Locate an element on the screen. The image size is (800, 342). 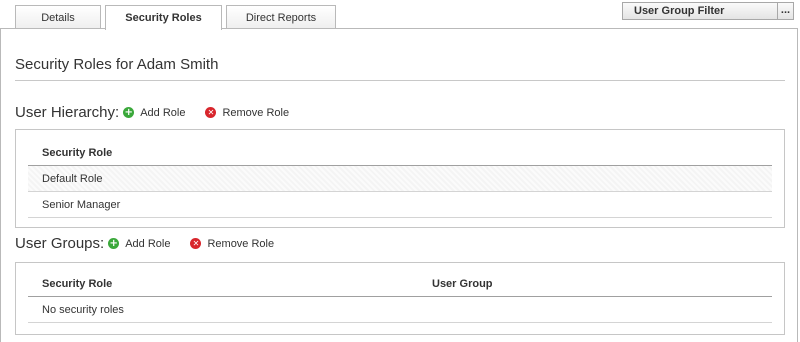
security-role-cell: Senior Manager is located at coordinates (81, 204).